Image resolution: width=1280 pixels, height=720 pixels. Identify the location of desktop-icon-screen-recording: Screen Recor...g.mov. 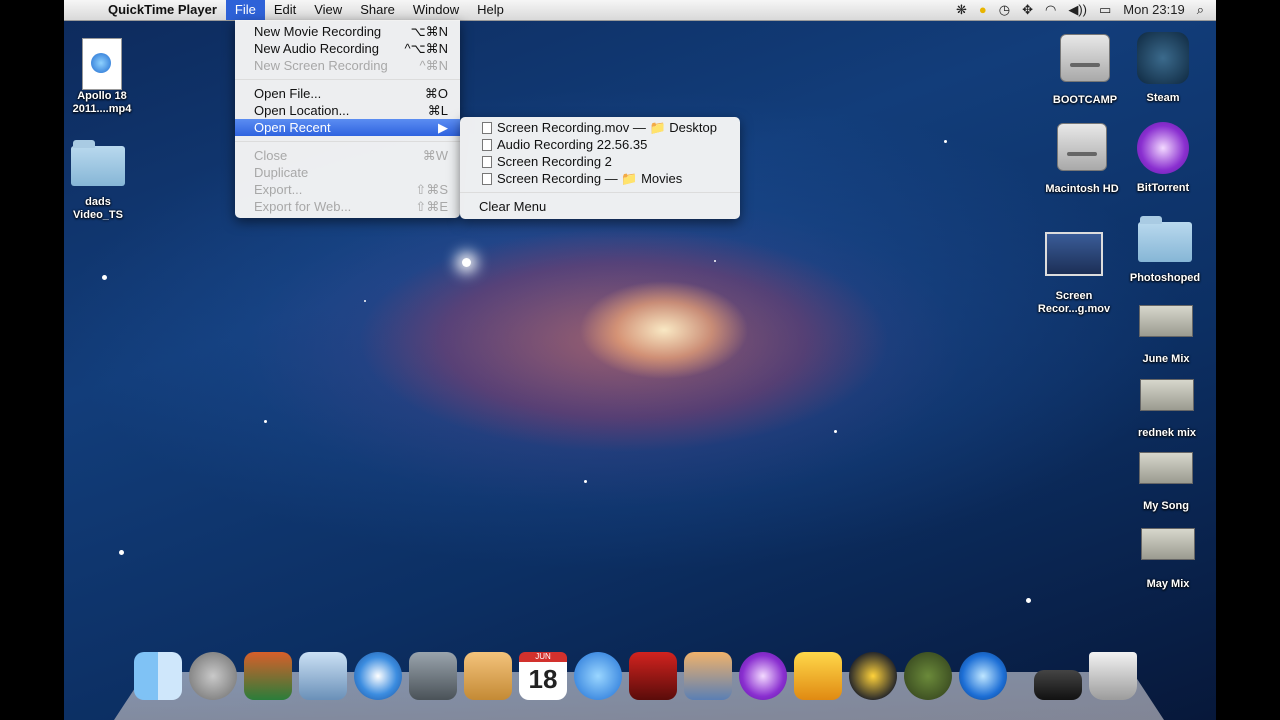
(1074, 274).